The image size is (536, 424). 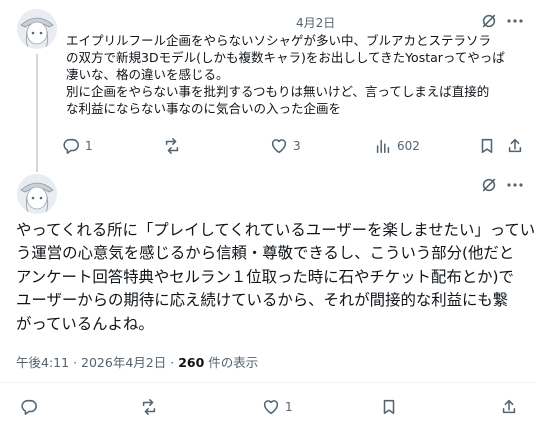 I want to click on like-button: 1, so click(x=277, y=407).